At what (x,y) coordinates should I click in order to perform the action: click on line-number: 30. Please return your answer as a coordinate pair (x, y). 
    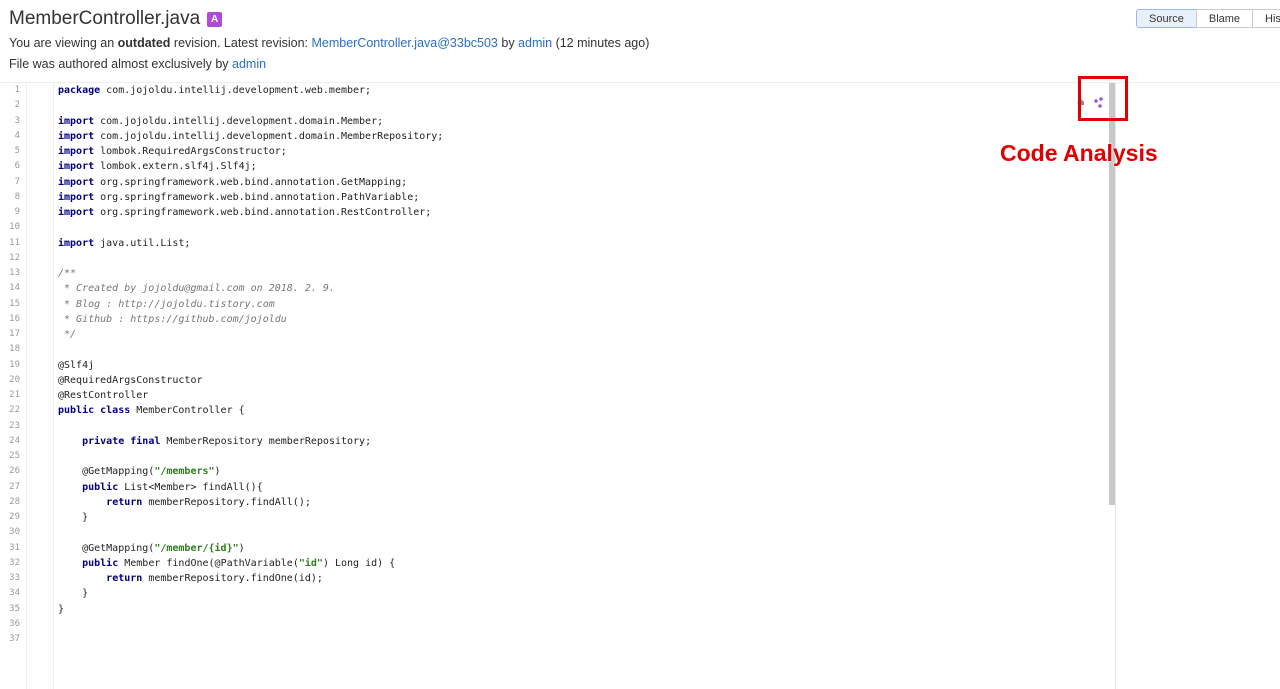
    Looking at the image, I should click on (10, 532).